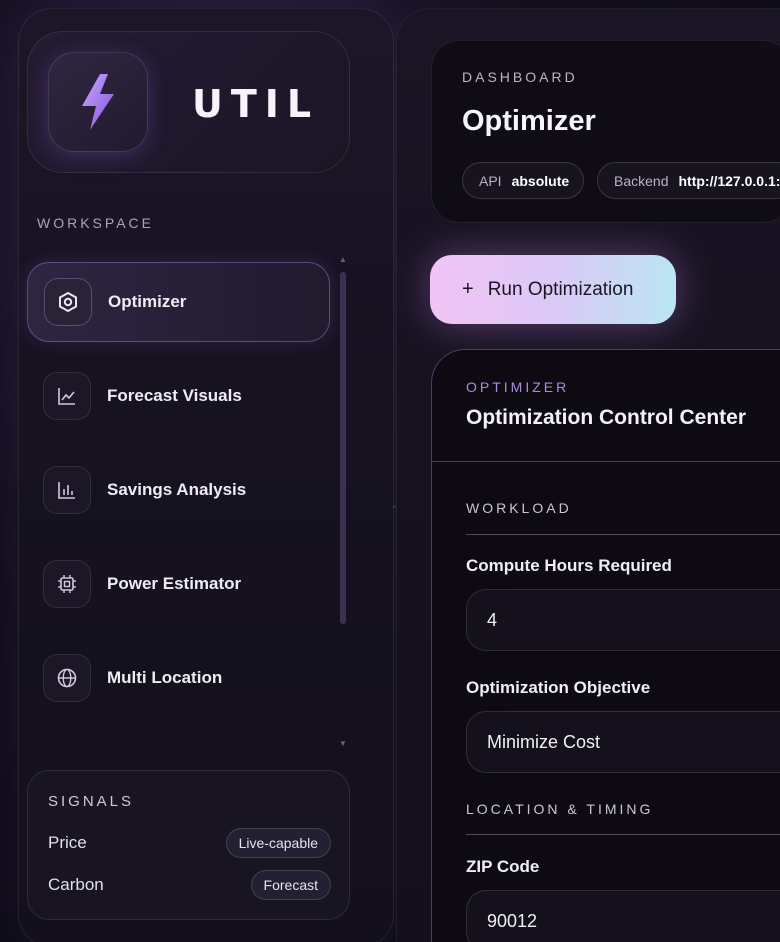  I want to click on sidebar-item-optimizer: Optimizer, so click(178, 302).